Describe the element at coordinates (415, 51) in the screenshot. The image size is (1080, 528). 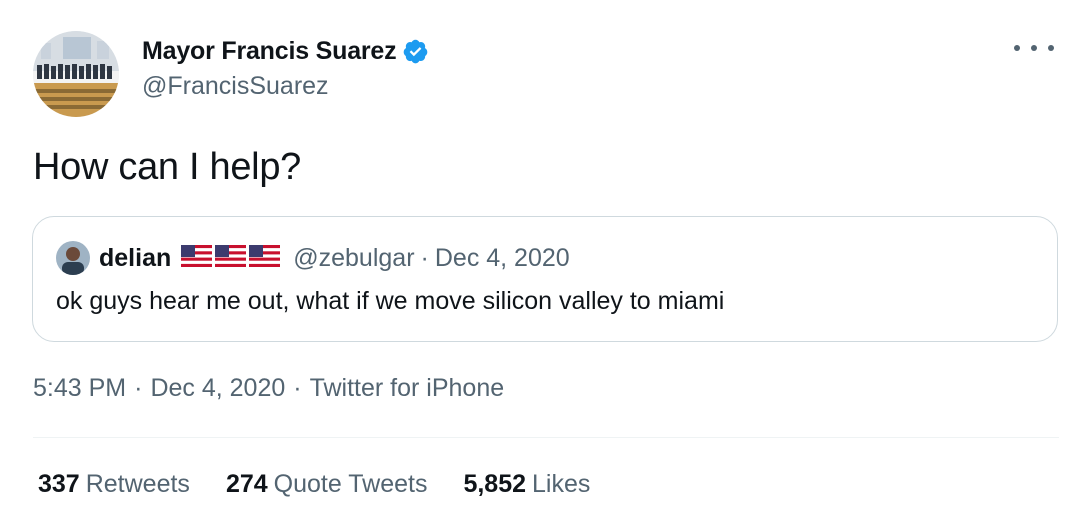
I see `verified-badge-icon` at that location.